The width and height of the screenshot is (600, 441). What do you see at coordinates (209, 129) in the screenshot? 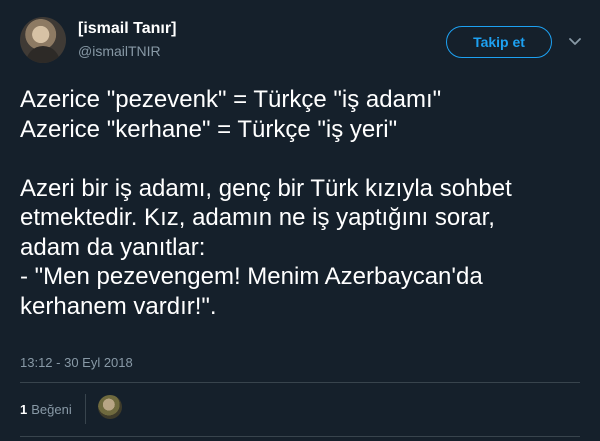
I see `tweet-line: Azerice "kerhane" = Türkçe "iş yeri"` at bounding box center [209, 129].